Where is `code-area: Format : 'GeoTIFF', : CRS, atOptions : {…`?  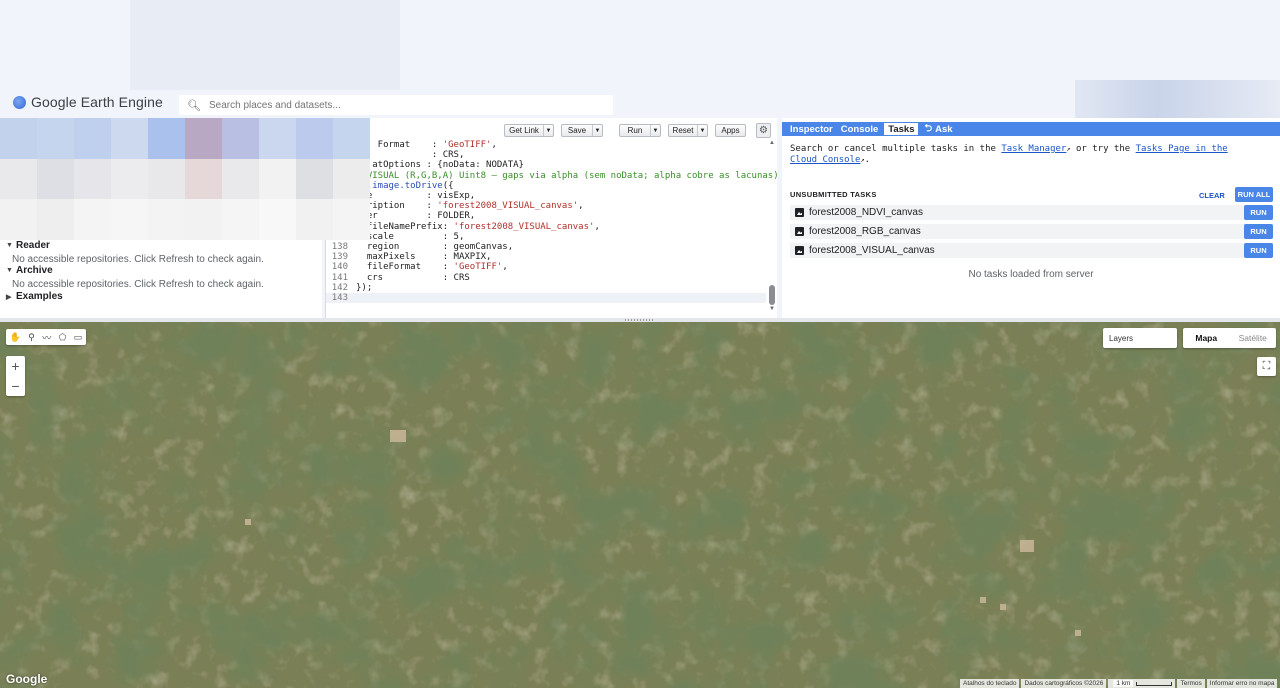
code-area: Format : 'GeoTIFF', : CRS, atOptions : {… is located at coordinates (552, 227).